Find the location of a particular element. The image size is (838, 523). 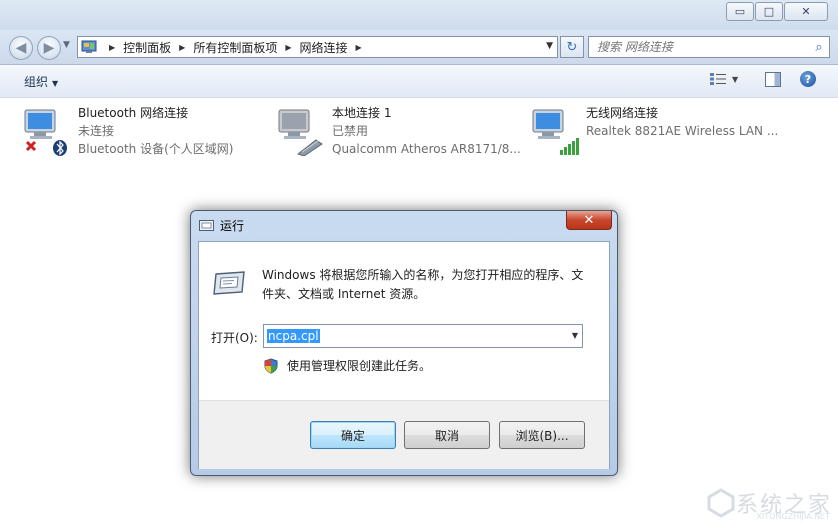

adapter-status: 已禁用 is located at coordinates (350, 131).